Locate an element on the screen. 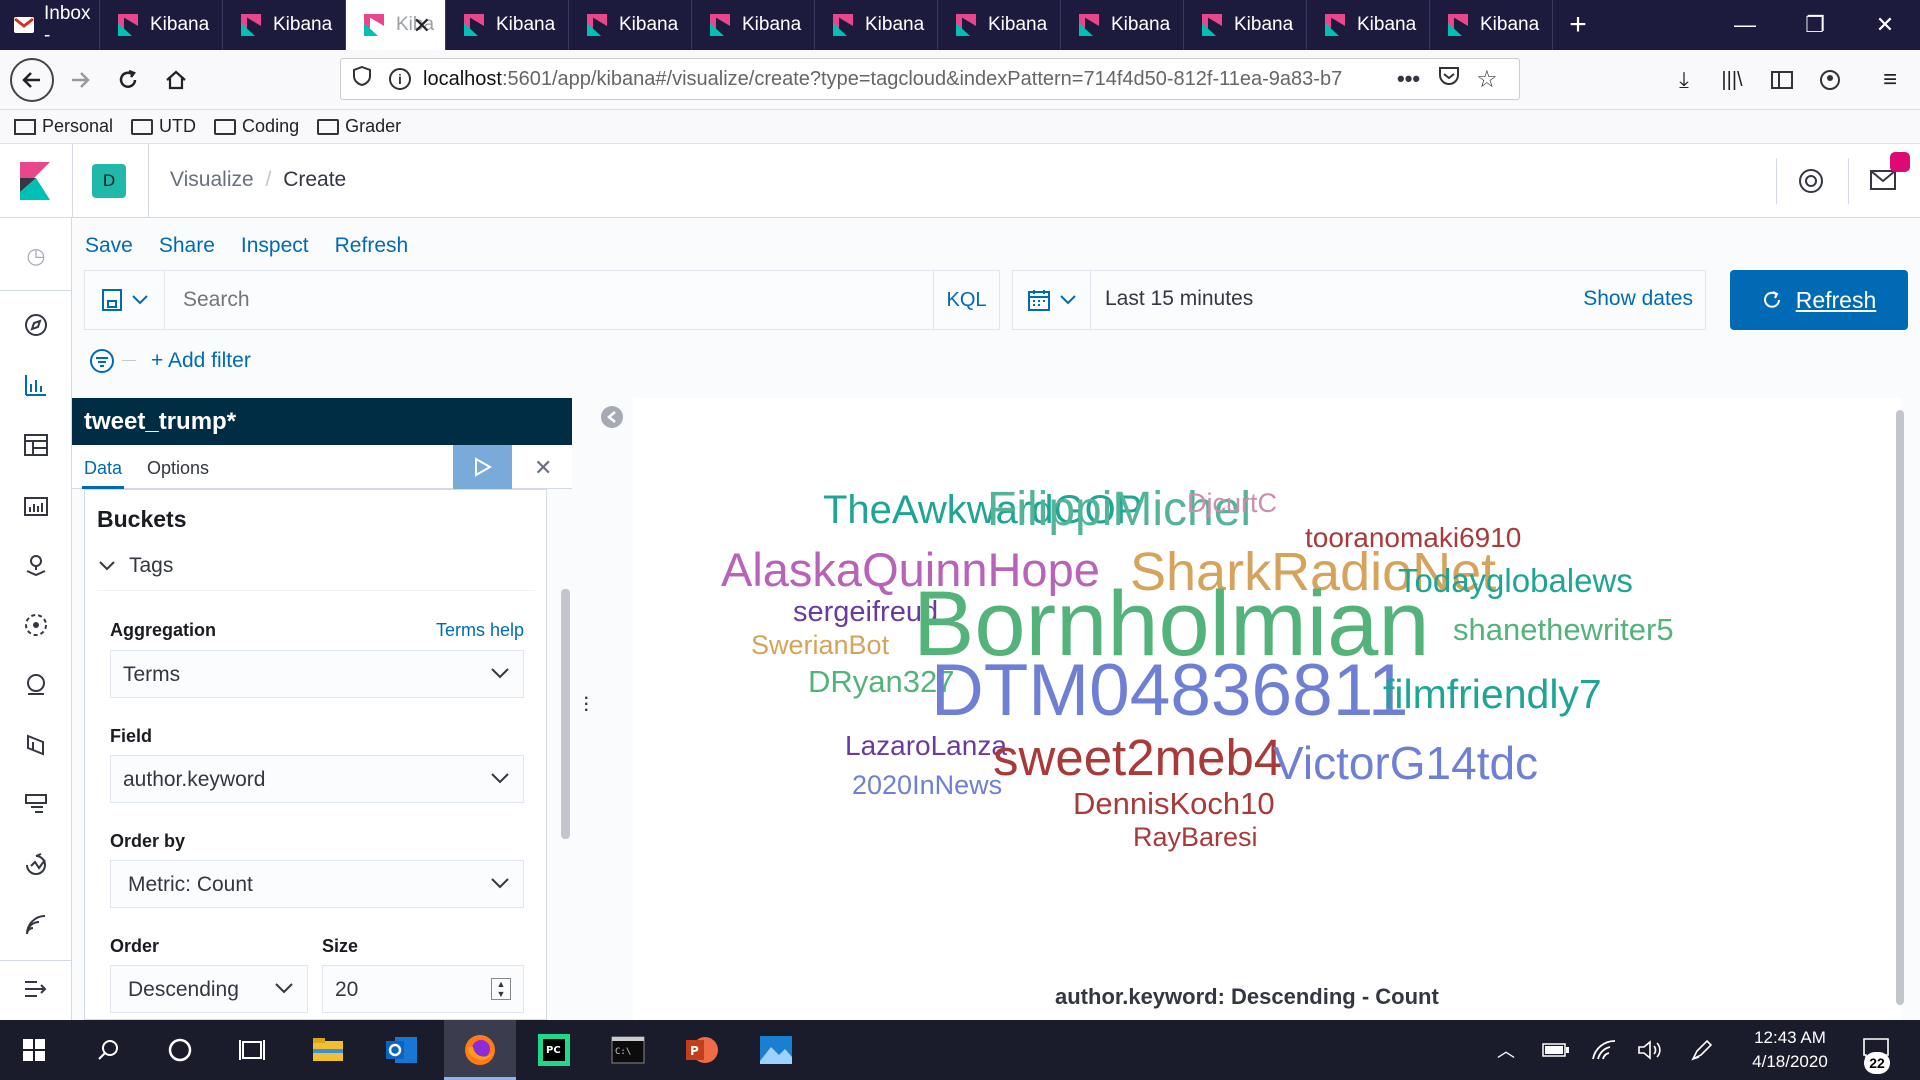  refresh-button: Refresh is located at coordinates (1819, 300).